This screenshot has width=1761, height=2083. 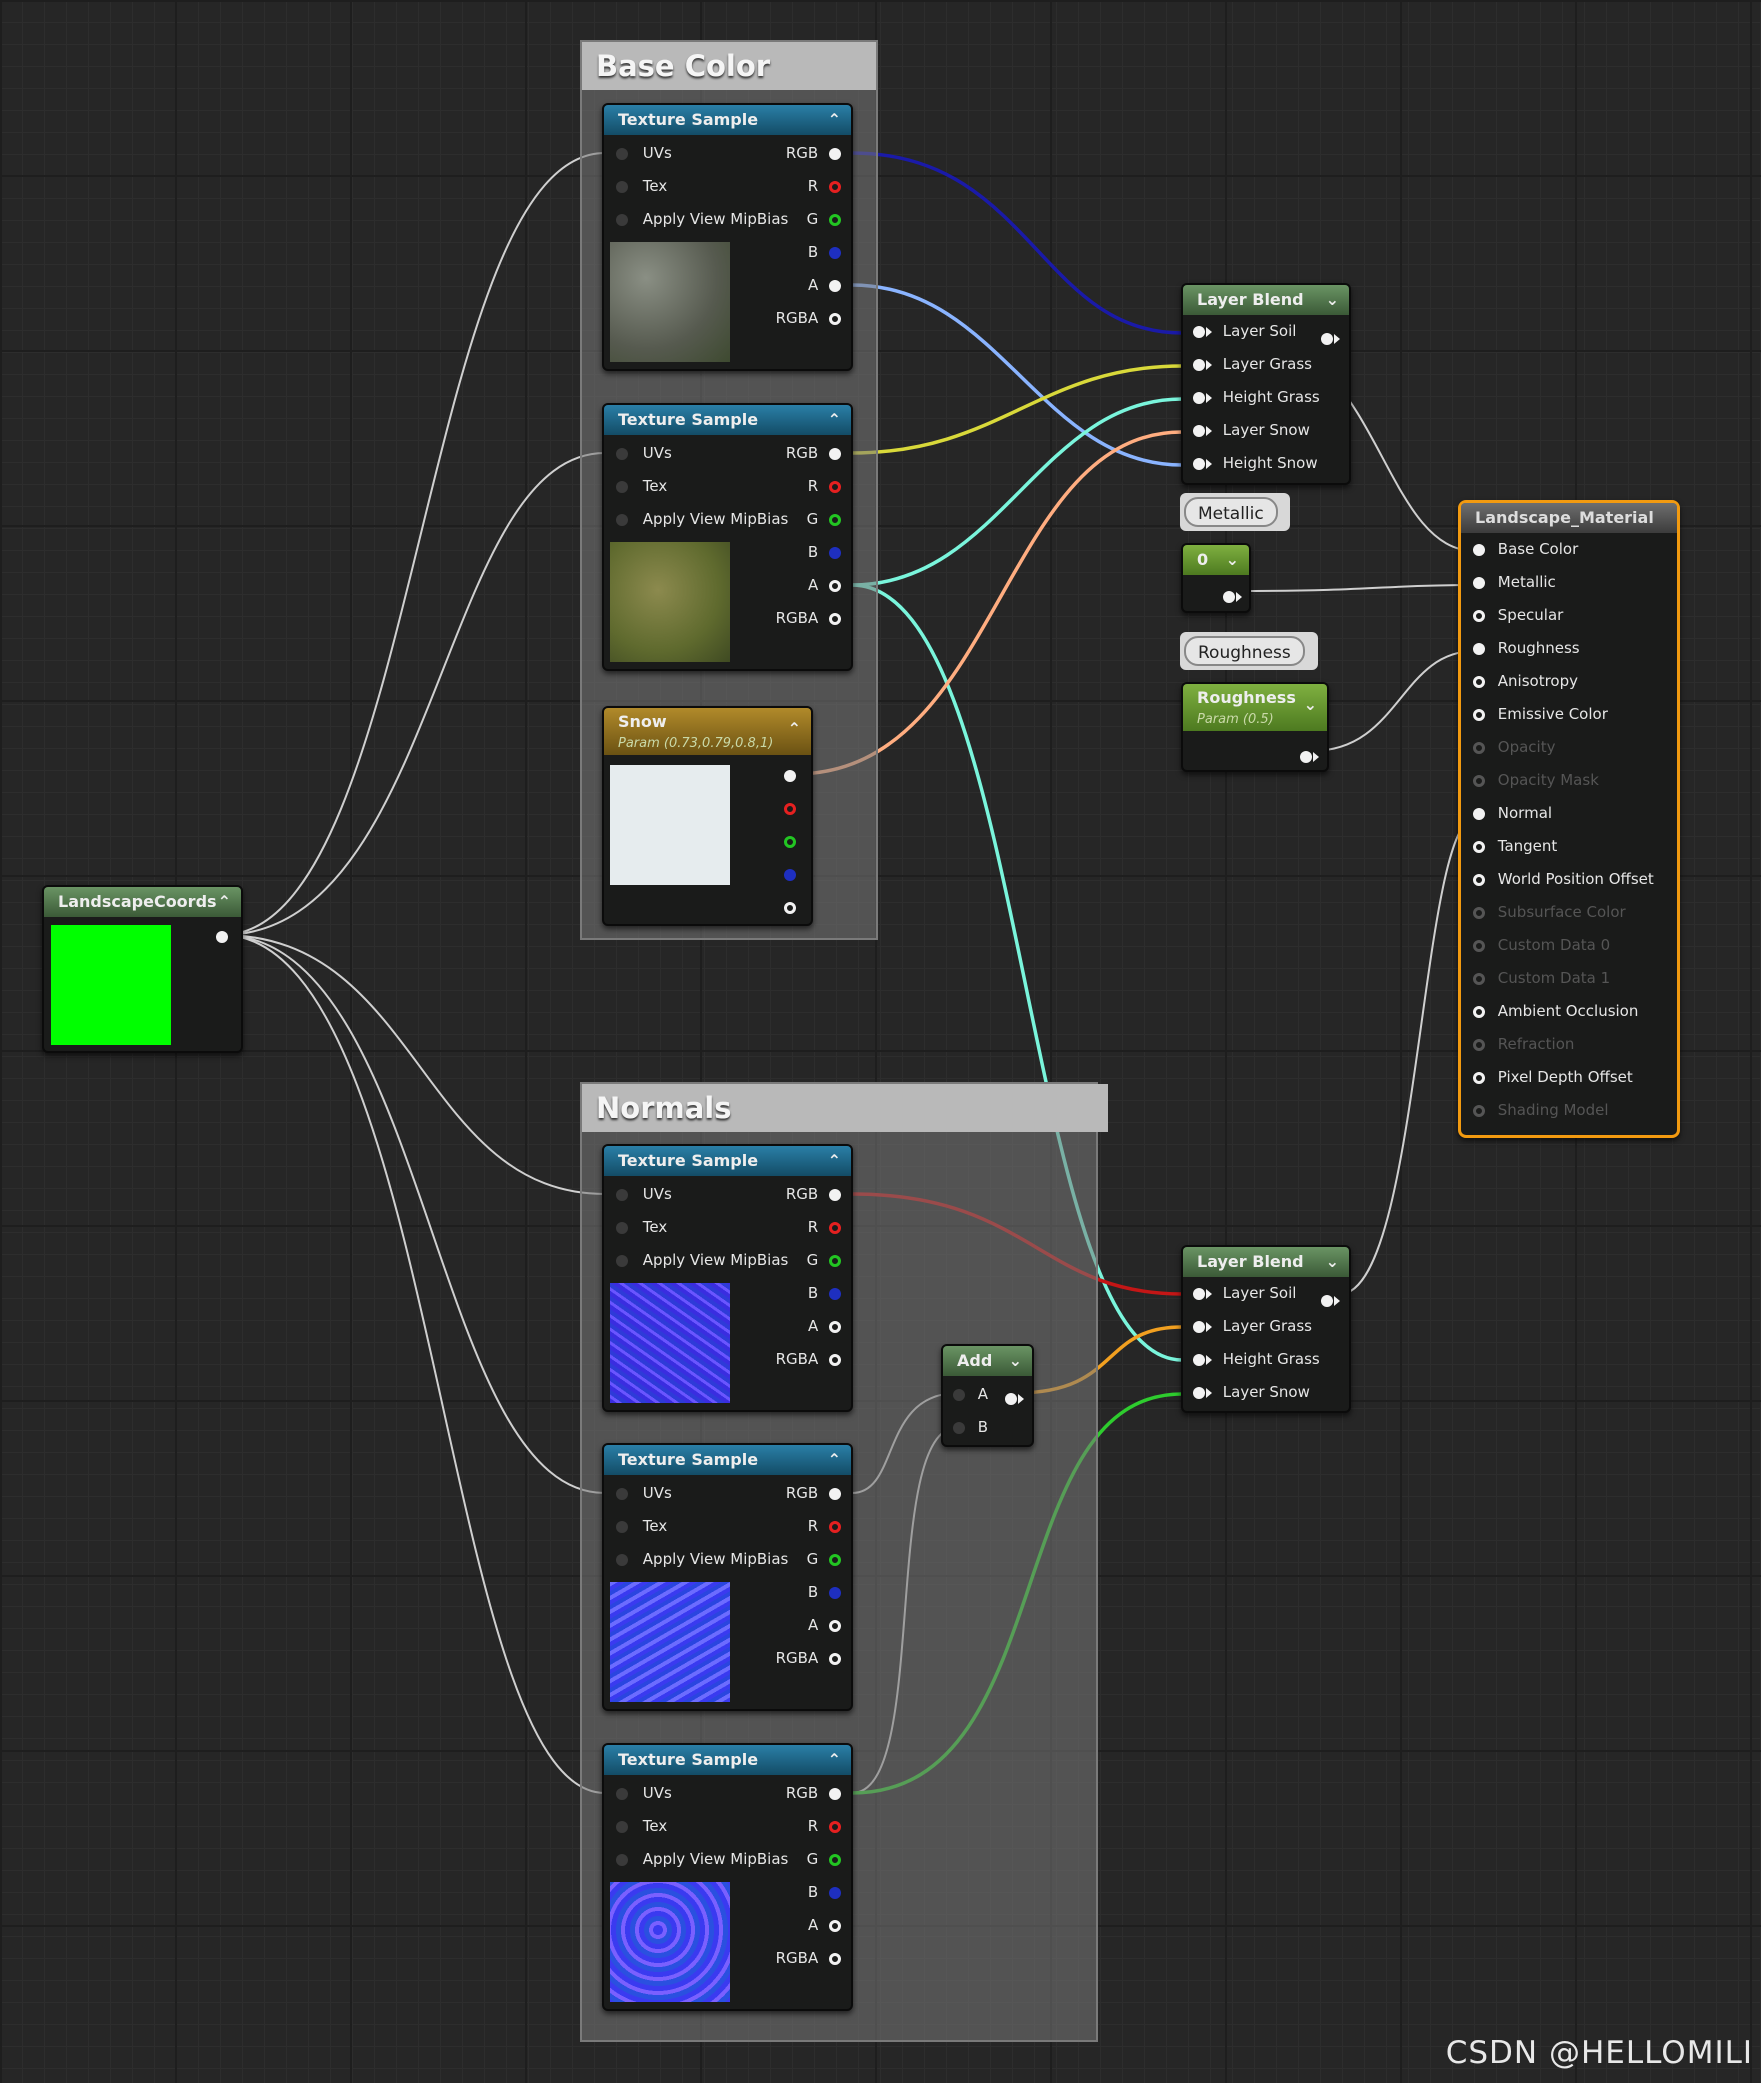 I want to click on roughness-param-output-pin, so click(x=1309, y=755).